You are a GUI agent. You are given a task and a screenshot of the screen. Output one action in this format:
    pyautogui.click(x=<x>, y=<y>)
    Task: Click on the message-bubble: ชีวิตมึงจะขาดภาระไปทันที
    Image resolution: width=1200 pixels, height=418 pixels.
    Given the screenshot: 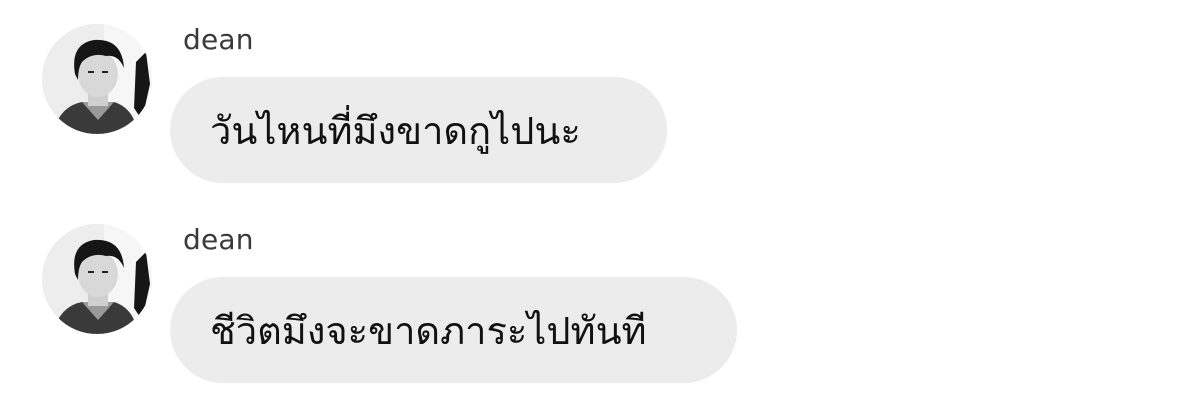 What is the action you would take?
    pyautogui.click(x=453, y=330)
    